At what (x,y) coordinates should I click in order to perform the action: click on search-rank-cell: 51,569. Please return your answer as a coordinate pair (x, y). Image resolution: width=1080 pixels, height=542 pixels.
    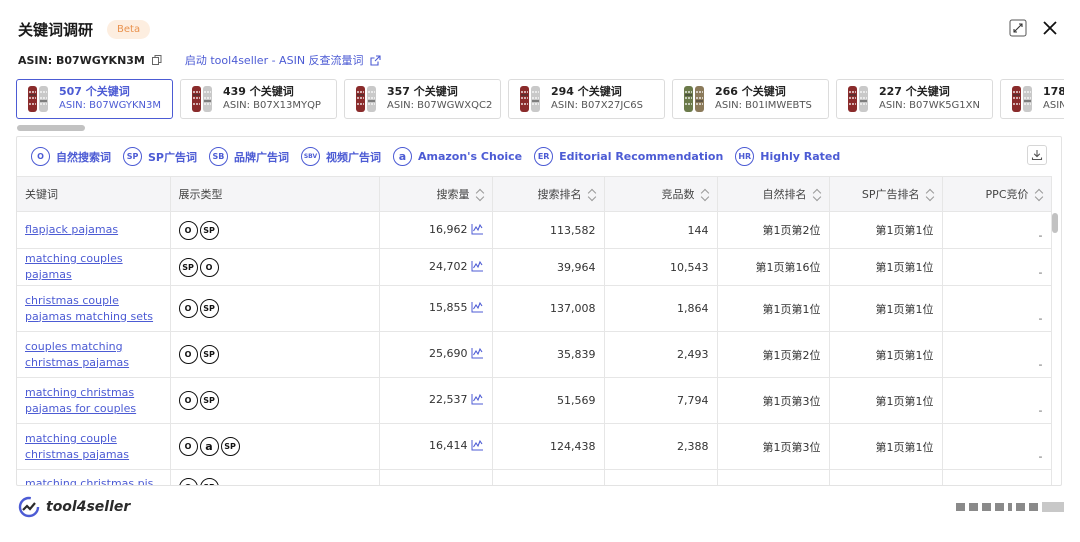
    Looking at the image, I should click on (548, 400).